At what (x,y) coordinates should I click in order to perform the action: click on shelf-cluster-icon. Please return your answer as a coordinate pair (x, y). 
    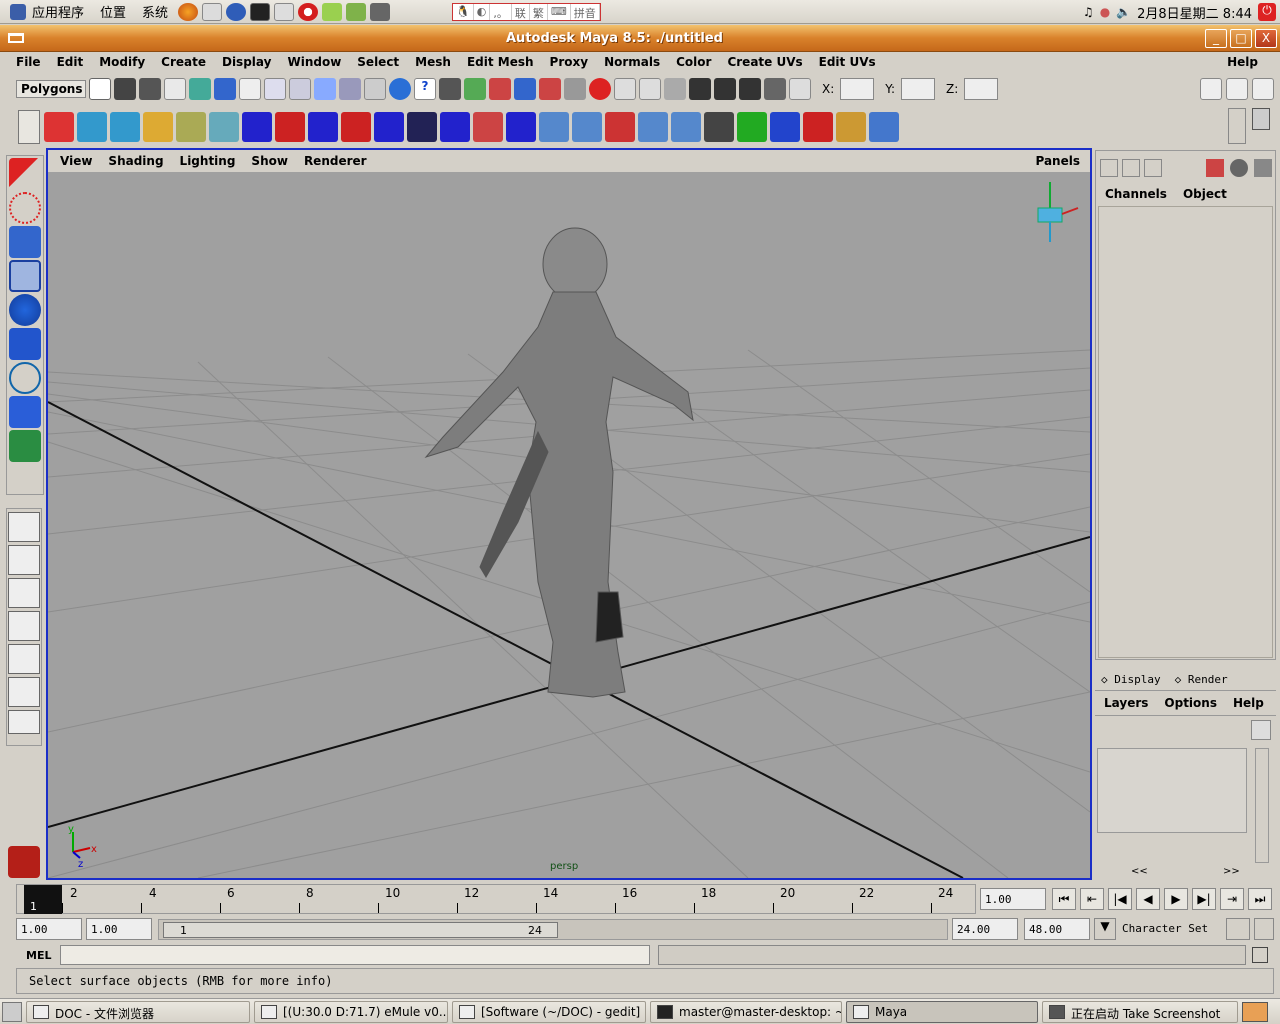
    Looking at the image, I should click on (752, 127).